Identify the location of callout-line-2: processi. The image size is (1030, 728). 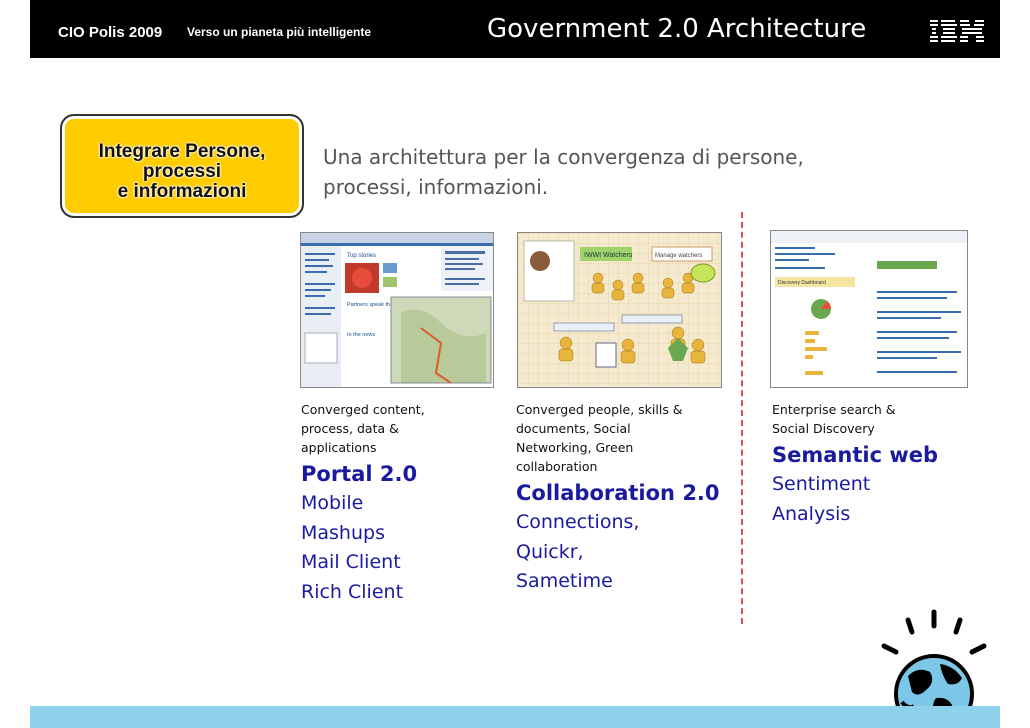
(182, 171).